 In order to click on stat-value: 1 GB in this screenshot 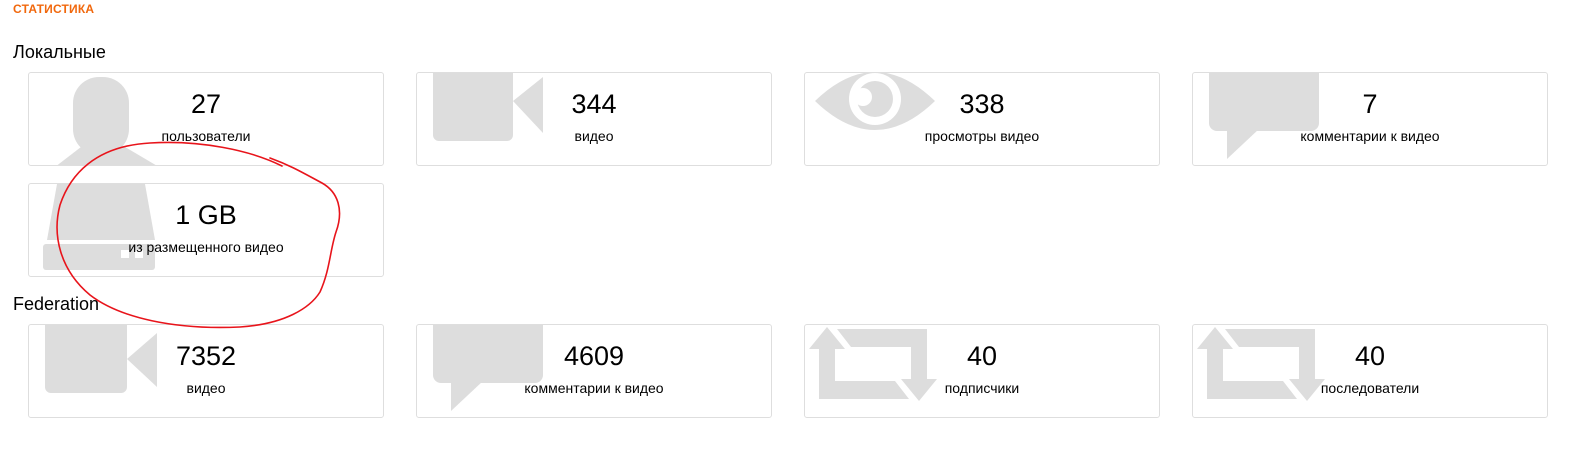, I will do `click(206, 215)`.